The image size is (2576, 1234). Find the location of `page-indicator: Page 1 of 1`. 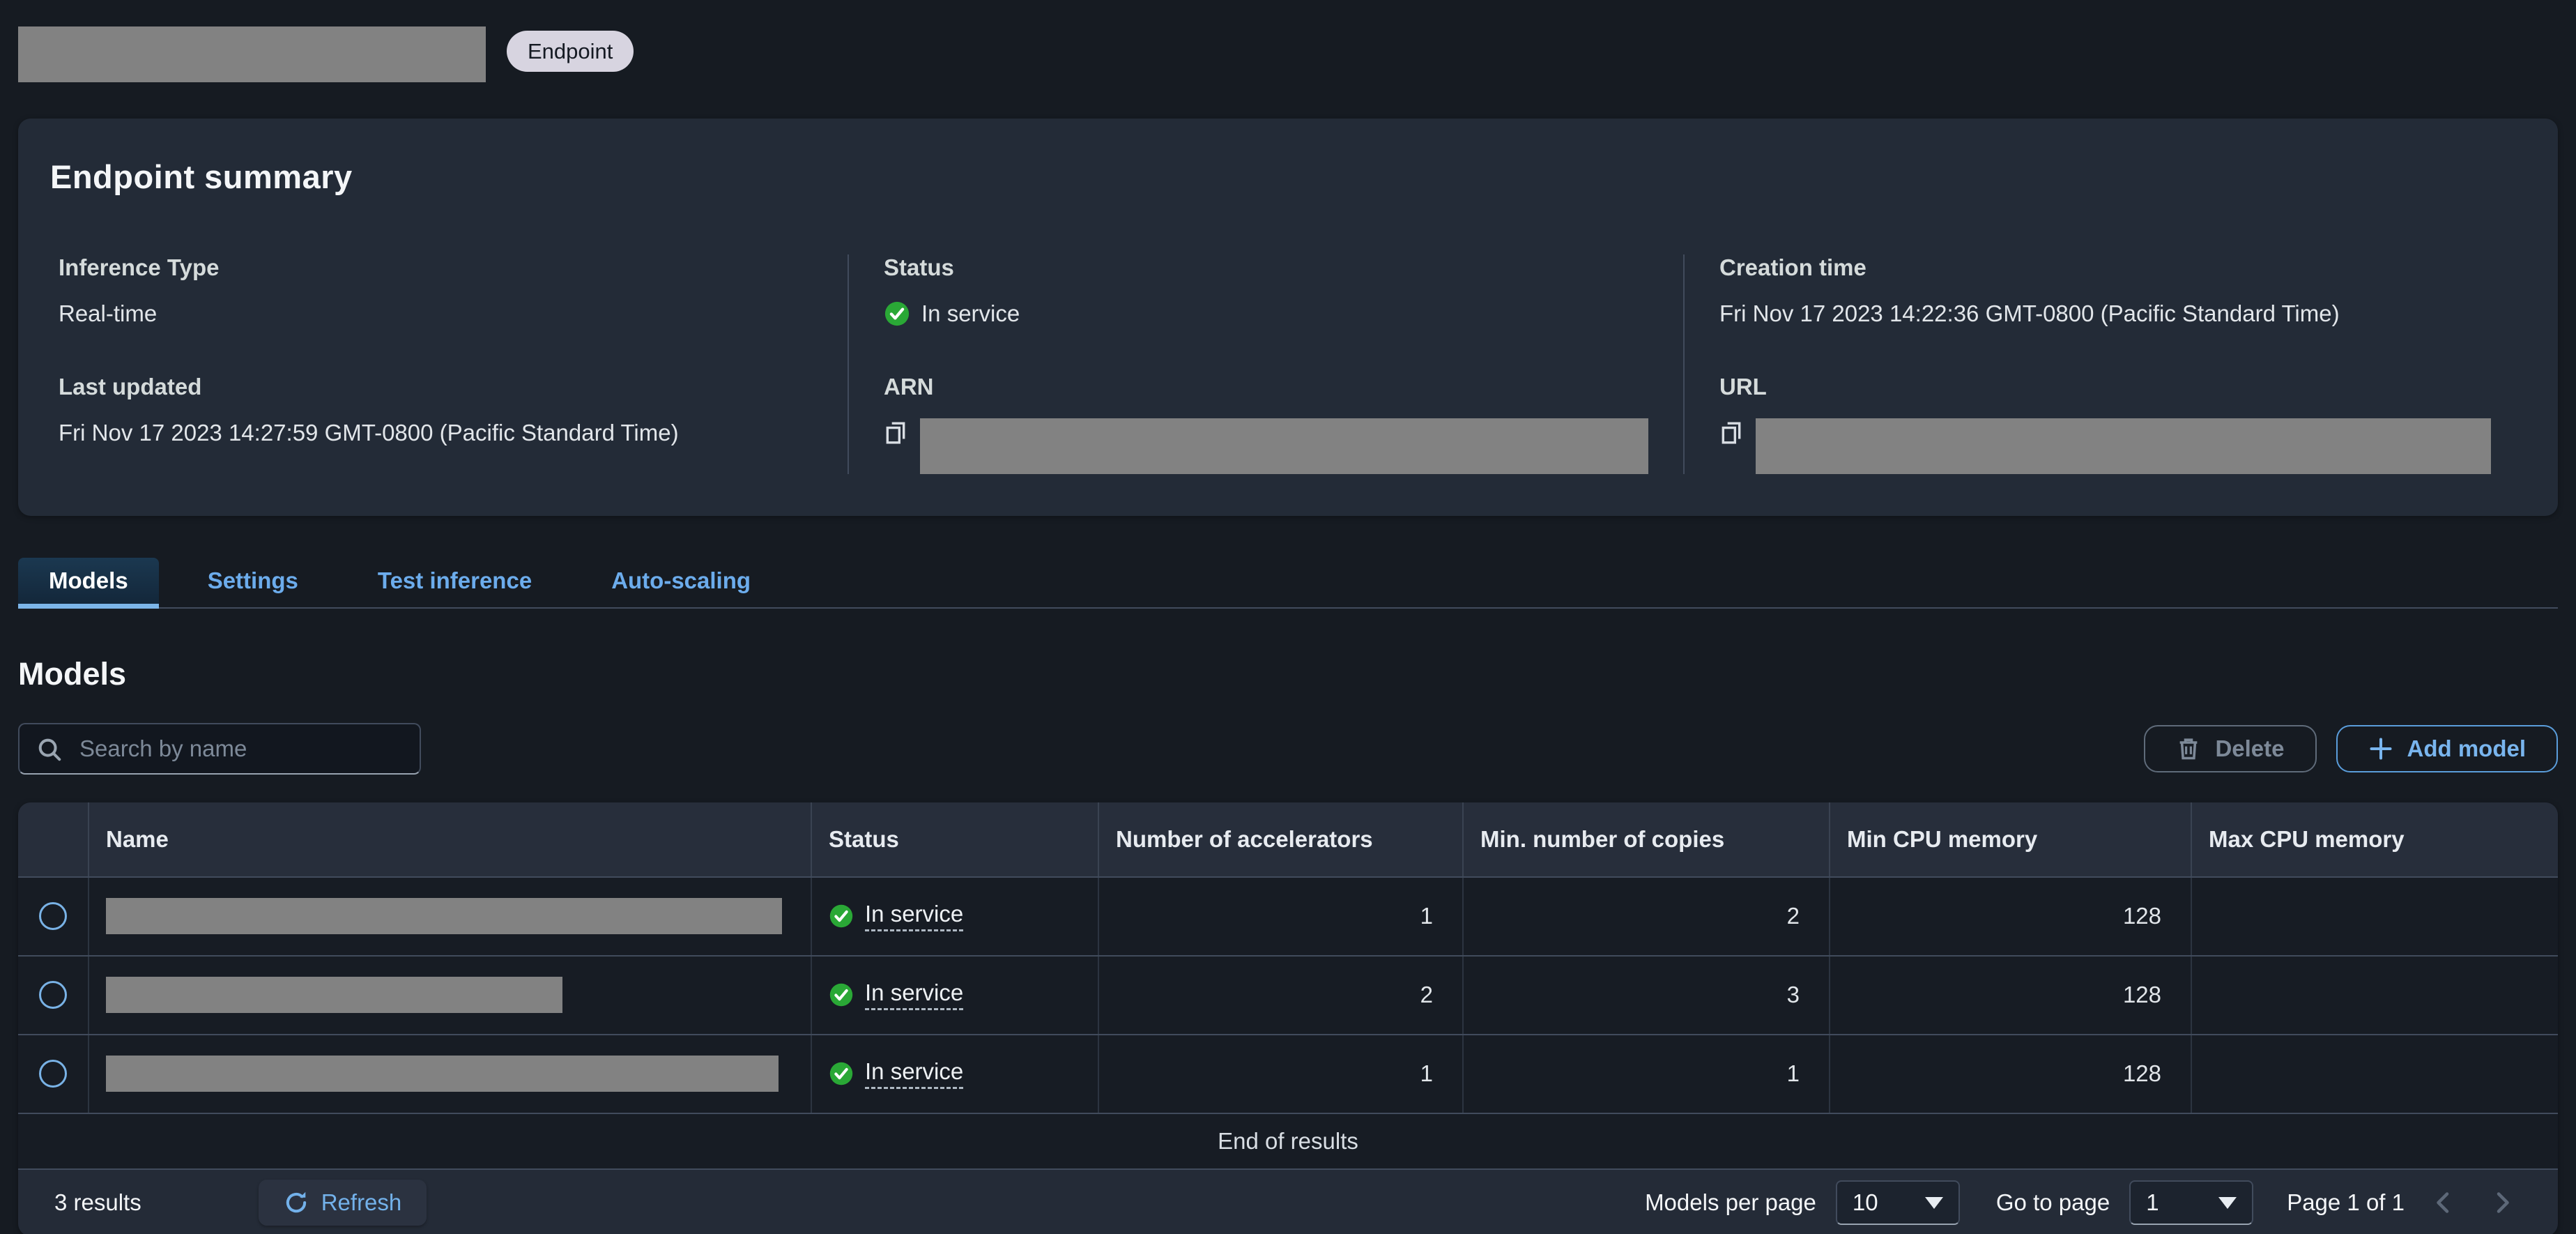

page-indicator: Page 1 of 1 is located at coordinates (2346, 1202).